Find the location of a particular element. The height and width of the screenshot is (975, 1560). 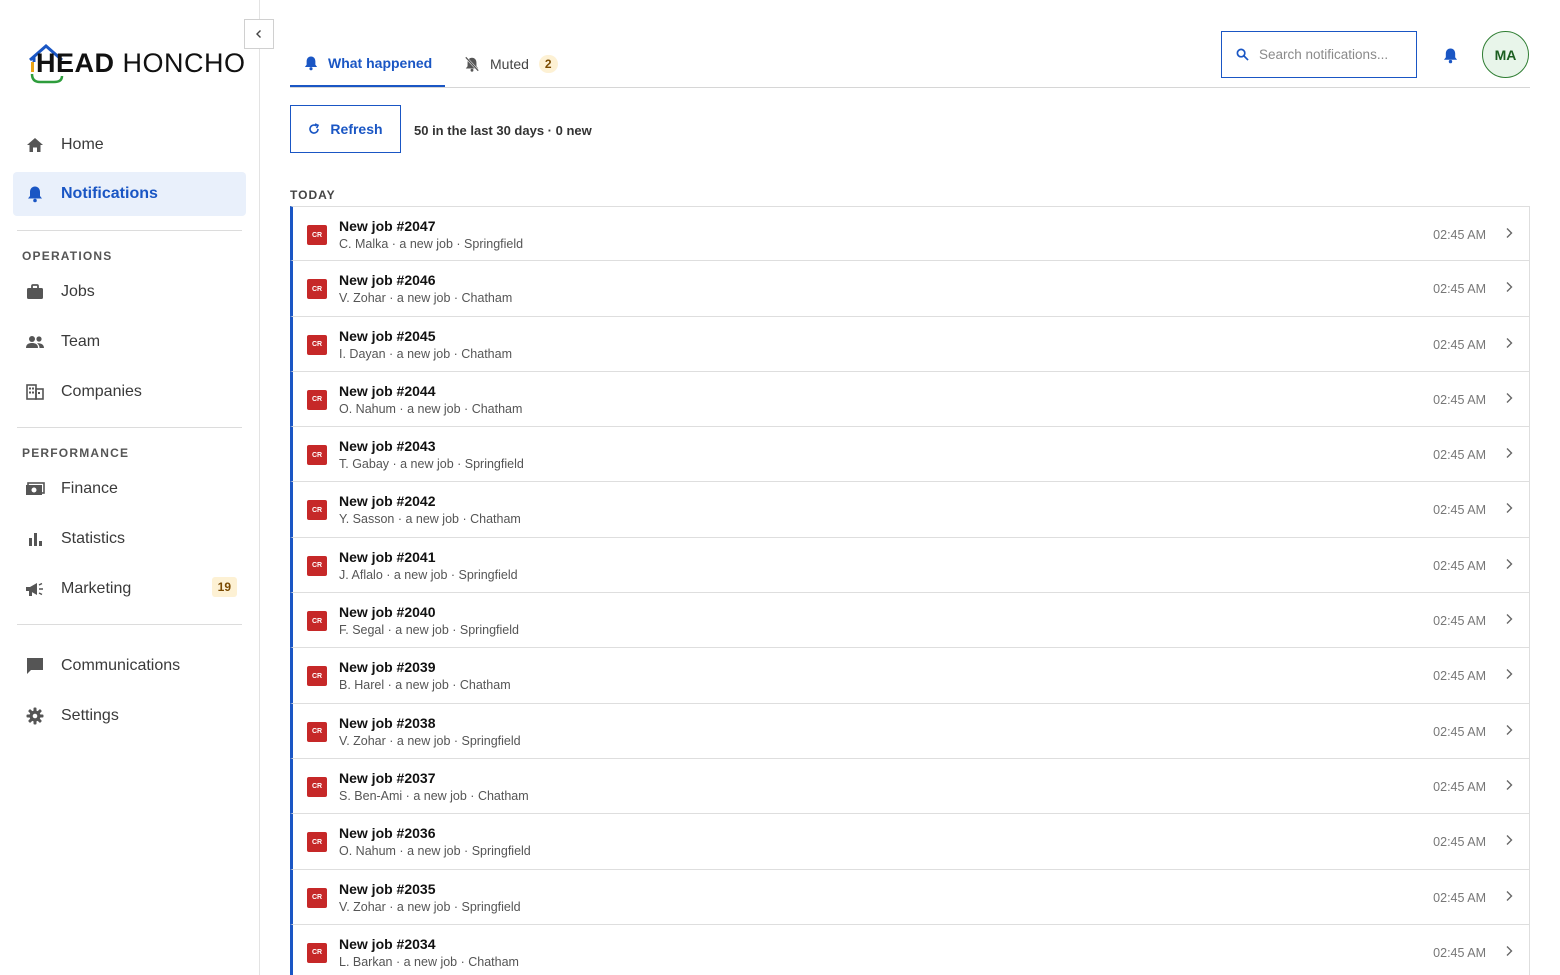

sidebar-item-notifications: Notifications is located at coordinates (129, 194).